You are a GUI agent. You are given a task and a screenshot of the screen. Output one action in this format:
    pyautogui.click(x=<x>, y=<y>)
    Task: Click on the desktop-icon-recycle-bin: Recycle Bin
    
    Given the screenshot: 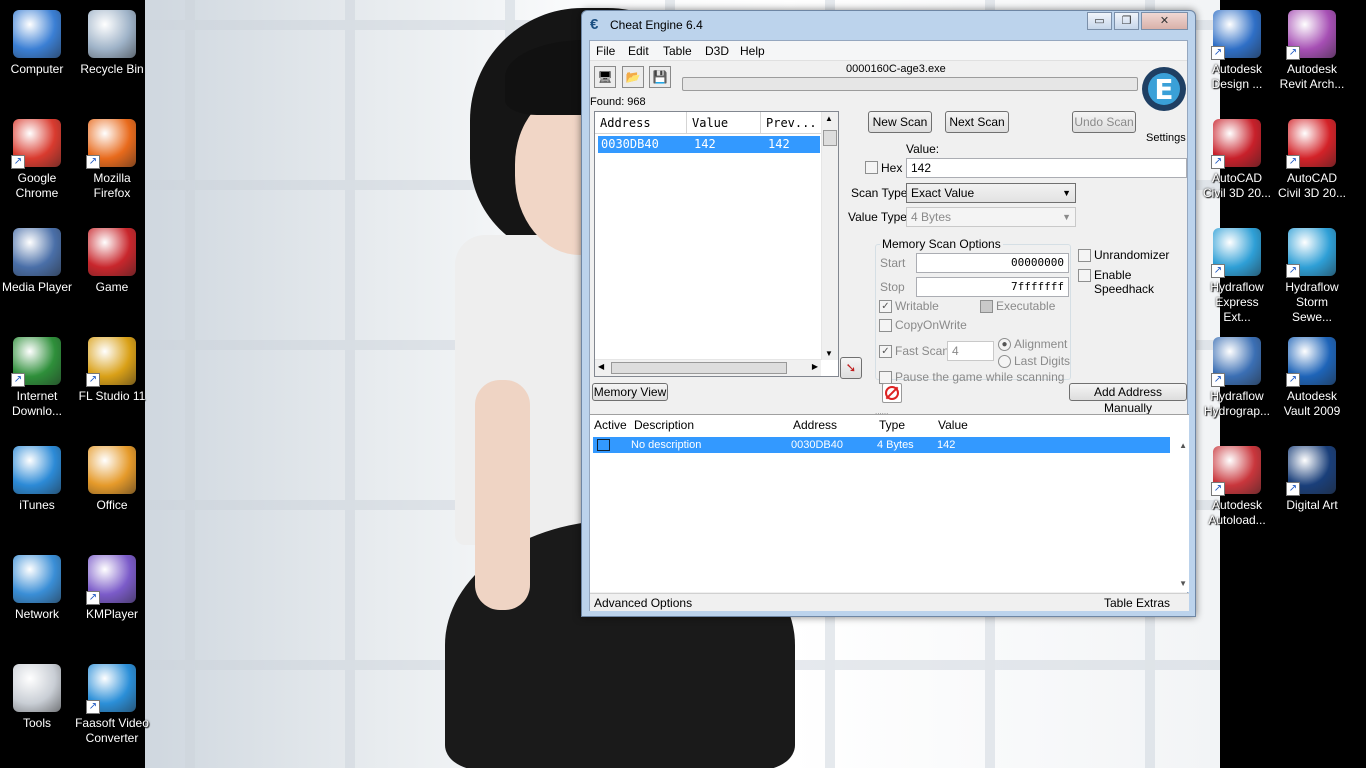 What is the action you would take?
    pyautogui.click(x=112, y=43)
    